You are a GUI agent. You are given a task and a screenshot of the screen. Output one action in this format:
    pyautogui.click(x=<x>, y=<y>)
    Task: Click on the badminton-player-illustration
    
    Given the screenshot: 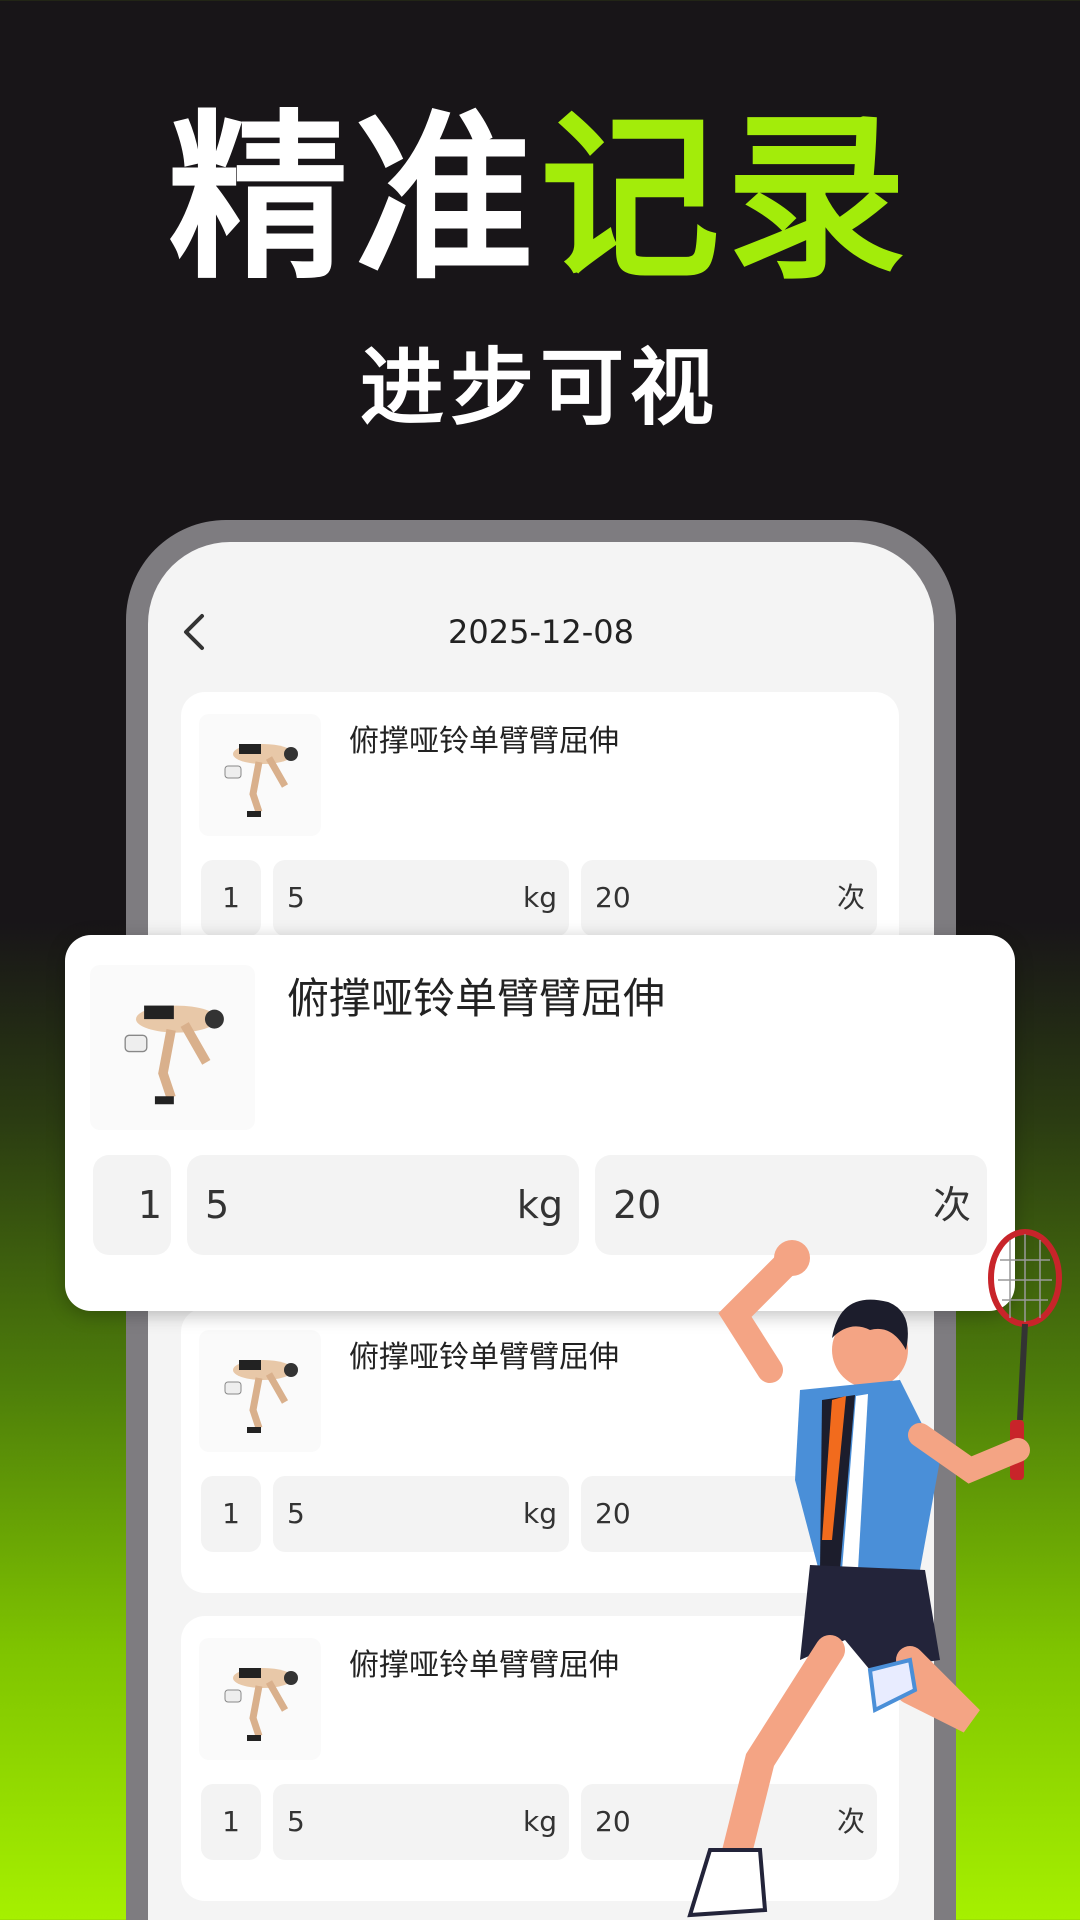 What is the action you would take?
    pyautogui.click(x=874, y=1573)
    